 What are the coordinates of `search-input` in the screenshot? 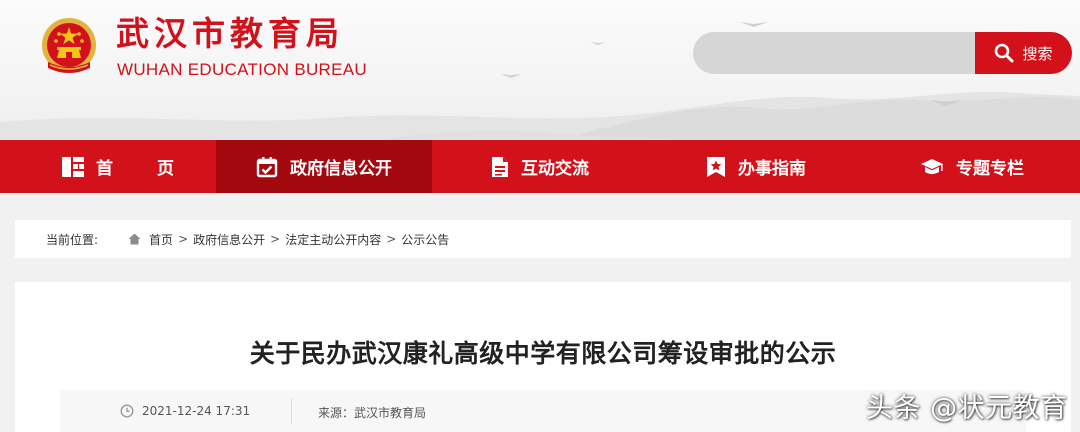 It's located at (838, 53).